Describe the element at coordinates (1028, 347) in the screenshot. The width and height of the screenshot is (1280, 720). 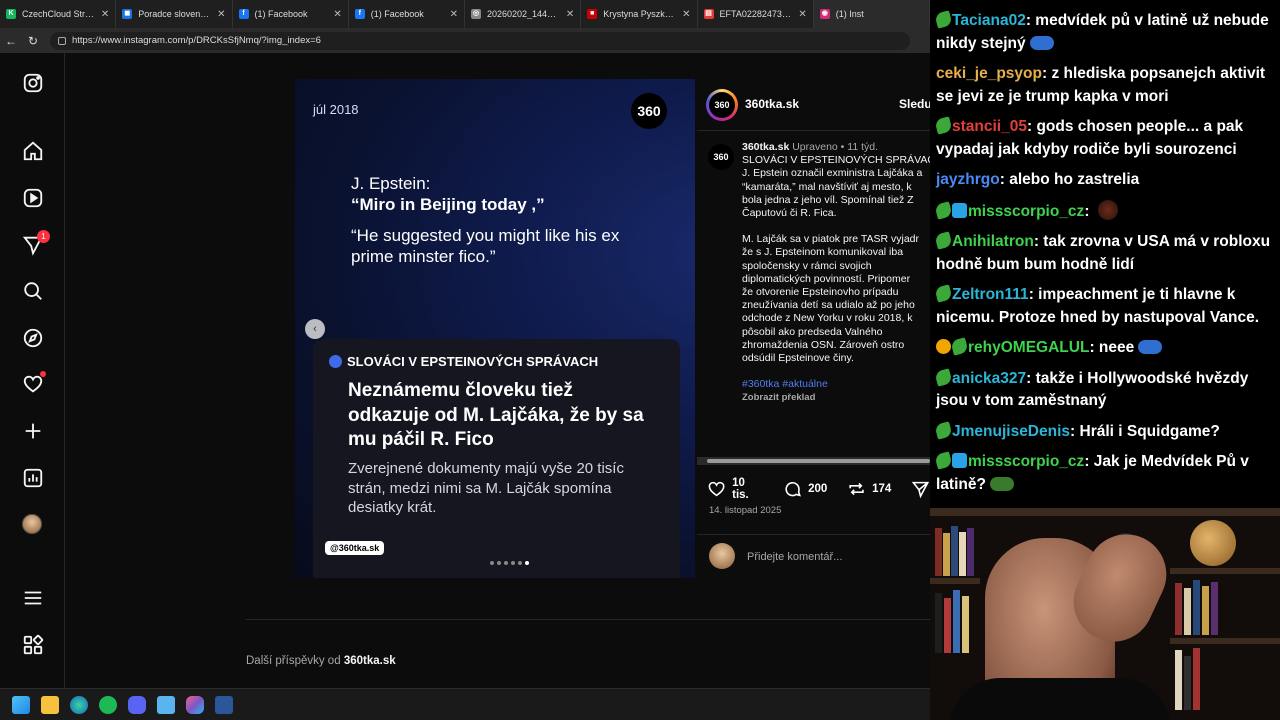
I see `chat-username: rehyOMEGALUL` at that location.